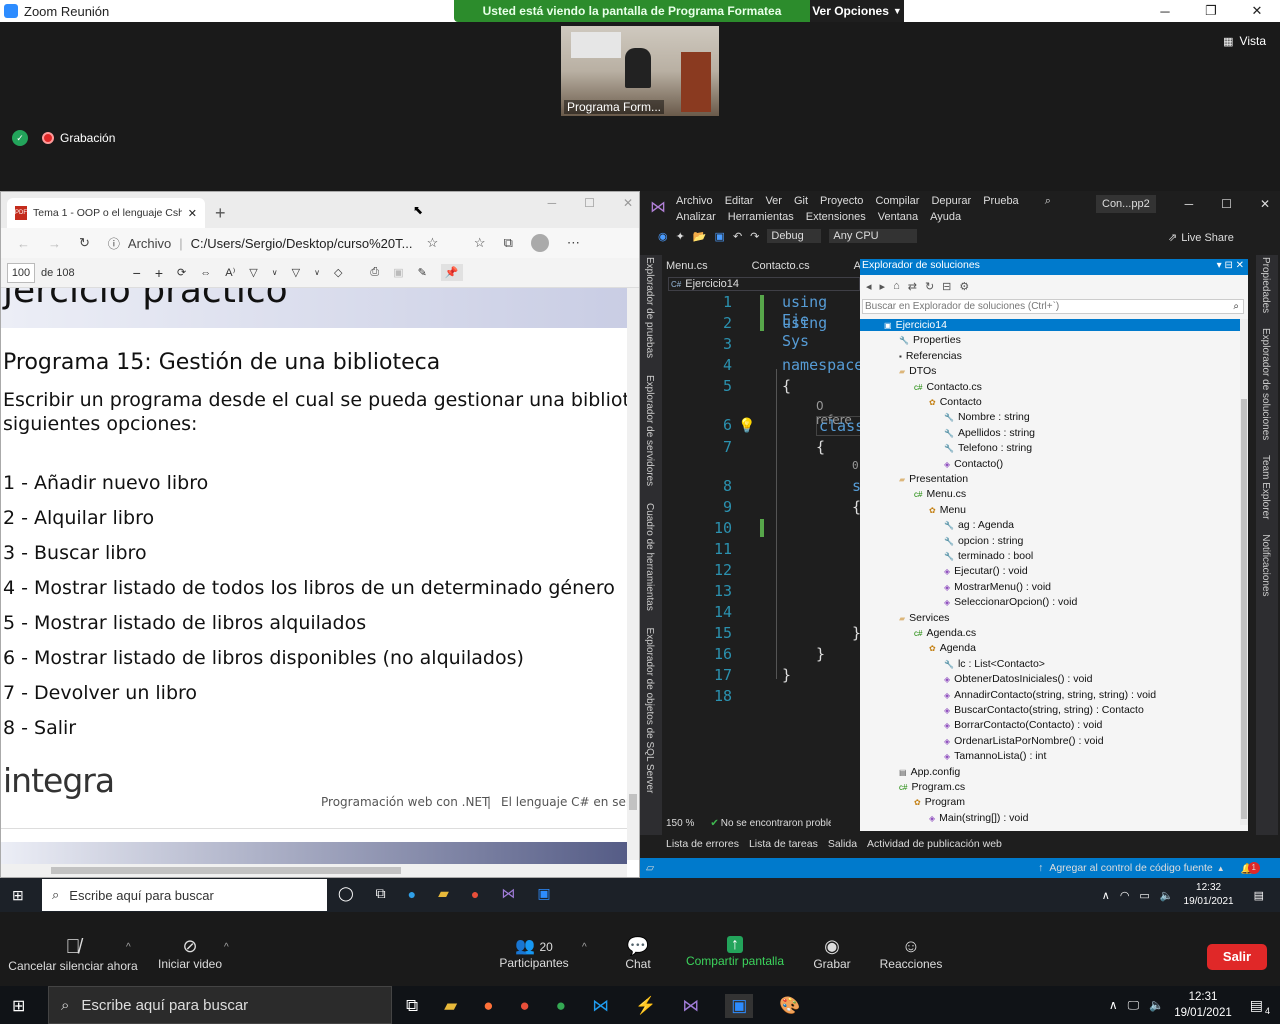 The width and height of the screenshot is (1280, 1024). Describe the element at coordinates (230, 272) in the screenshot. I see `read-aloud-icon: A⁾` at that location.